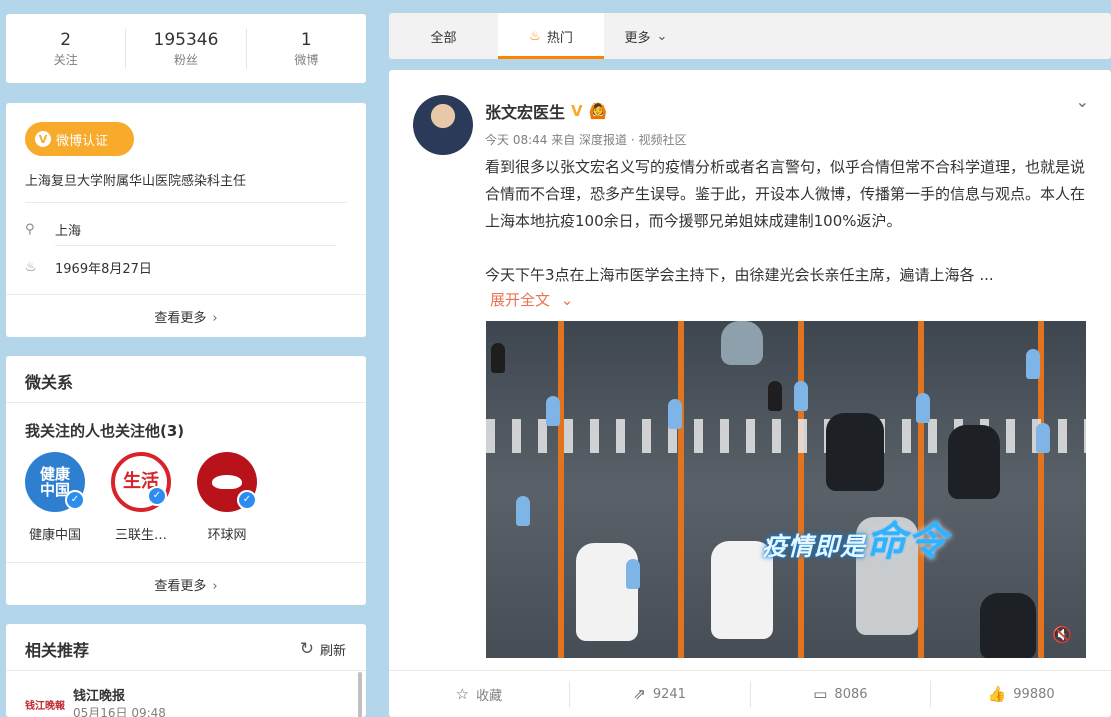 This screenshot has height=717, width=1111. What do you see at coordinates (306, 59) in the screenshot?
I see `stat-label: 微博` at bounding box center [306, 59].